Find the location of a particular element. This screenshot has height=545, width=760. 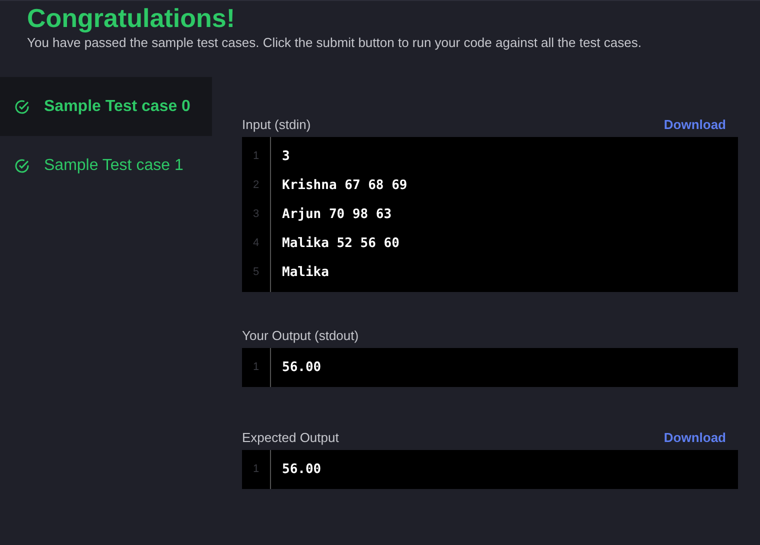

section-label: Your Output (stdout) is located at coordinates (300, 335).